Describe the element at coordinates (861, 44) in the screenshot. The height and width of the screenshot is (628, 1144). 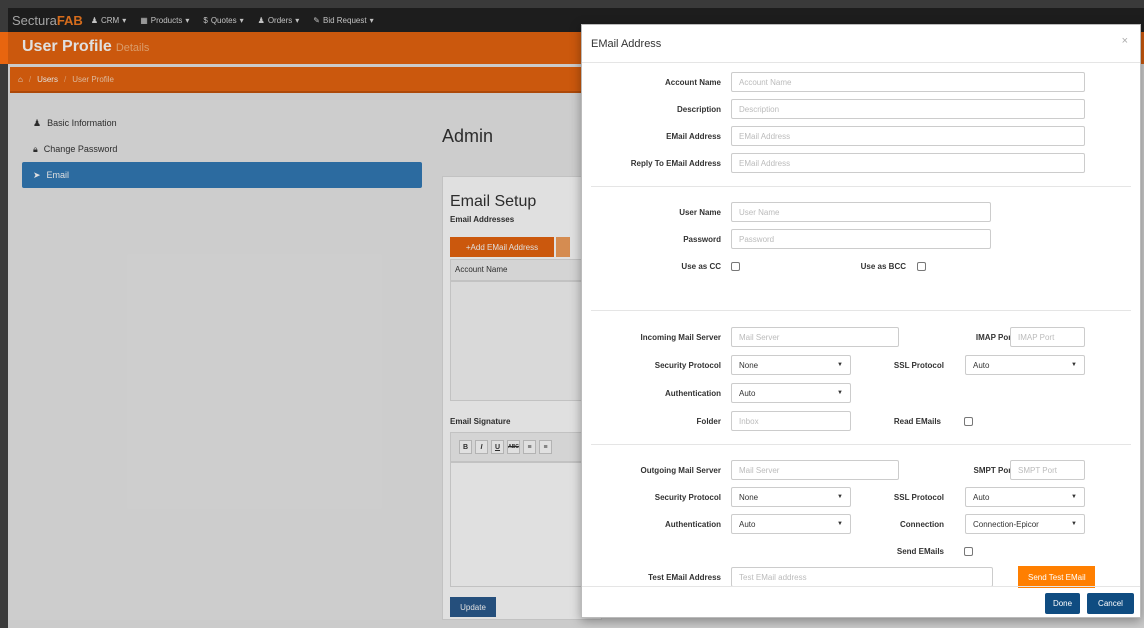
I see `modal-header: EMail Address ×` at that location.